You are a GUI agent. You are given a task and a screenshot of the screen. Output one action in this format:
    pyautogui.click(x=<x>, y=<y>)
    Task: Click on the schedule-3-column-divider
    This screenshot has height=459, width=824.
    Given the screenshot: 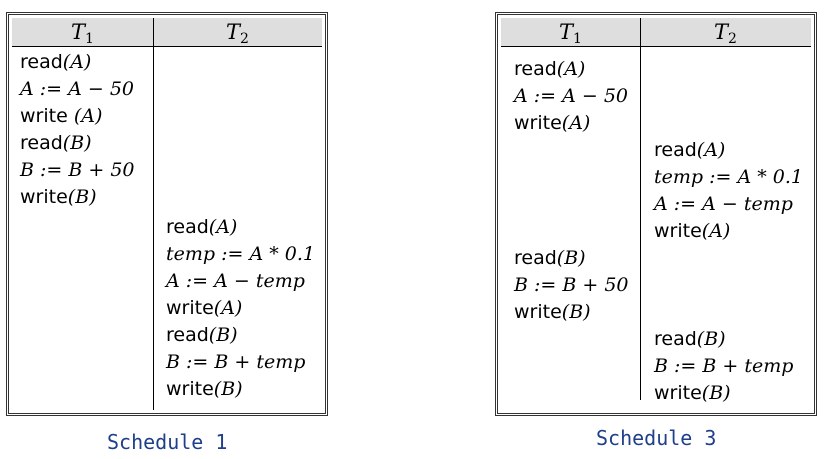 What is the action you would take?
    pyautogui.click(x=640, y=209)
    